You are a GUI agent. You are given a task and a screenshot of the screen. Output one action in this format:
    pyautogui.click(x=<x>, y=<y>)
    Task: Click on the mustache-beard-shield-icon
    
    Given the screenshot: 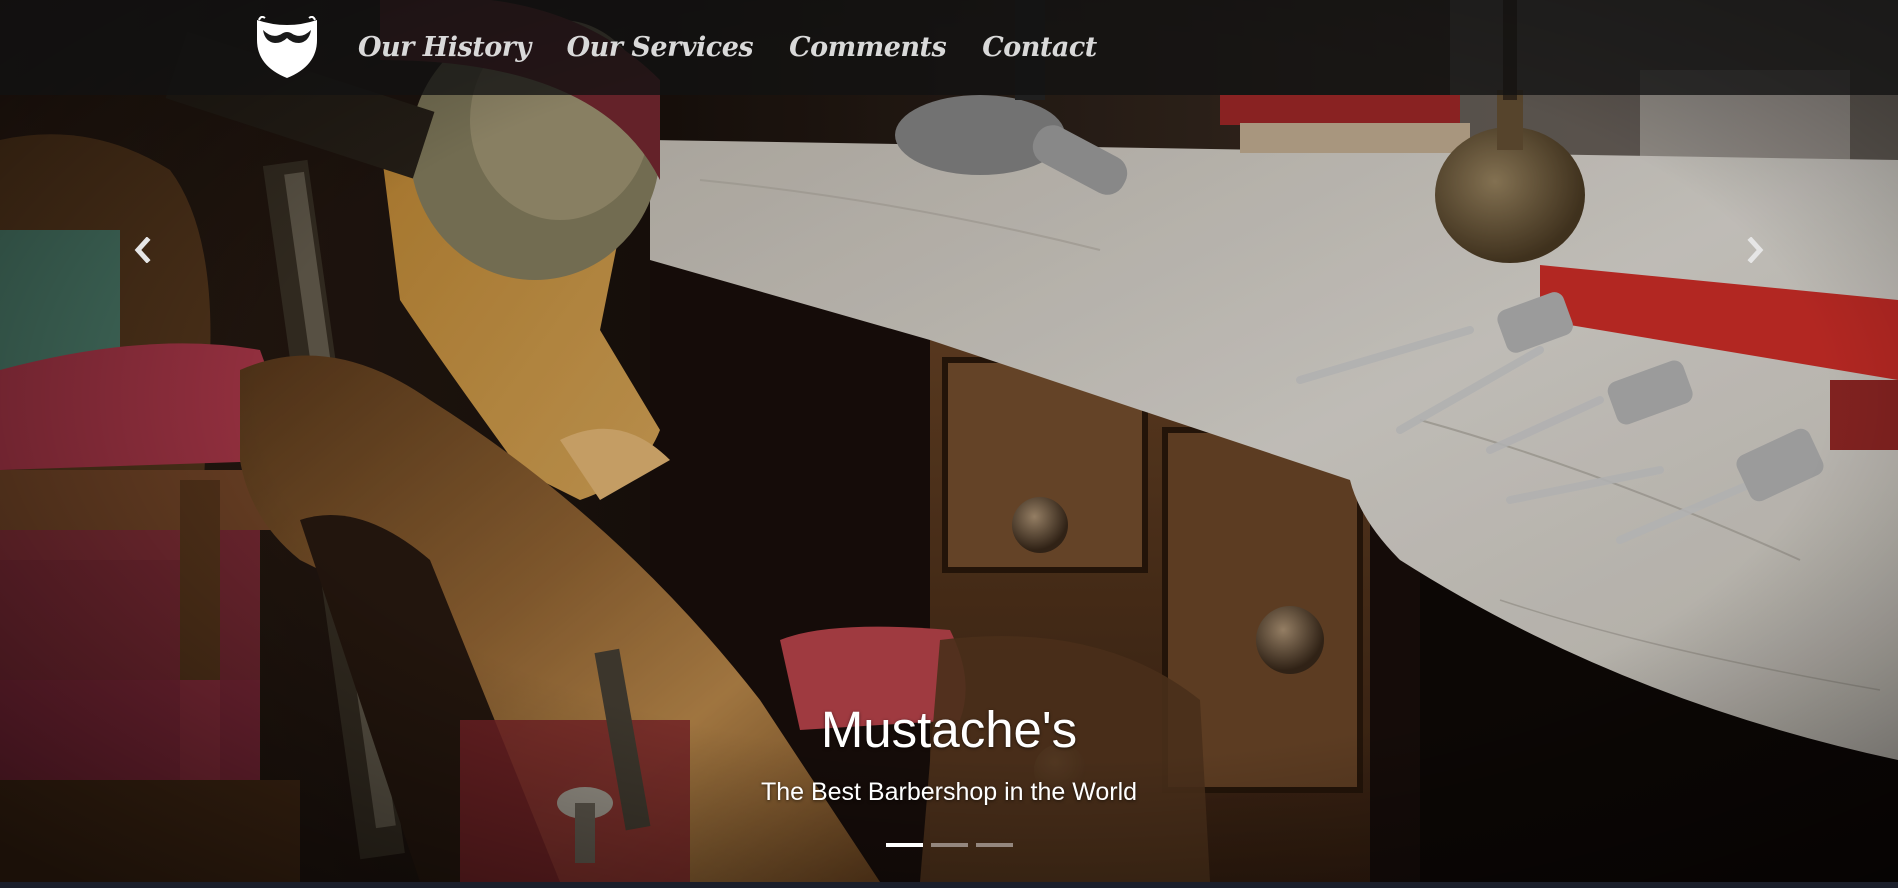 What is the action you would take?
    pyautogui.click(x=287, y=46)
    